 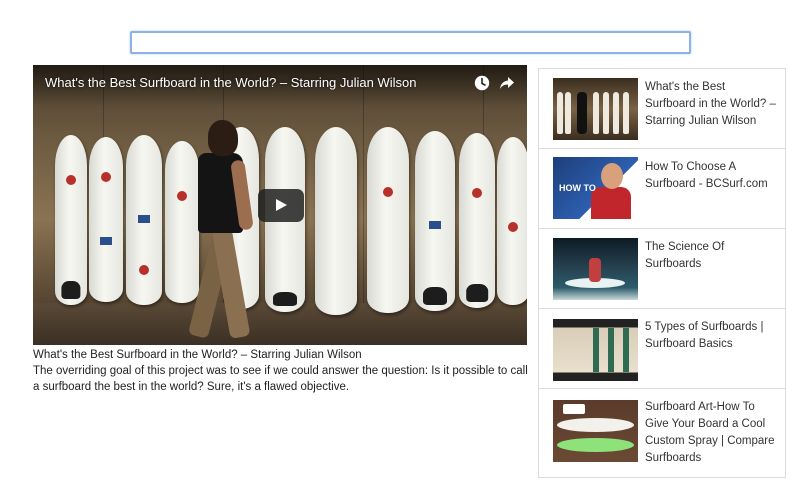 I want to click on playlist-item: 5 Types of Surfboards | Surfboard Basics, so click(x=662, y=349).